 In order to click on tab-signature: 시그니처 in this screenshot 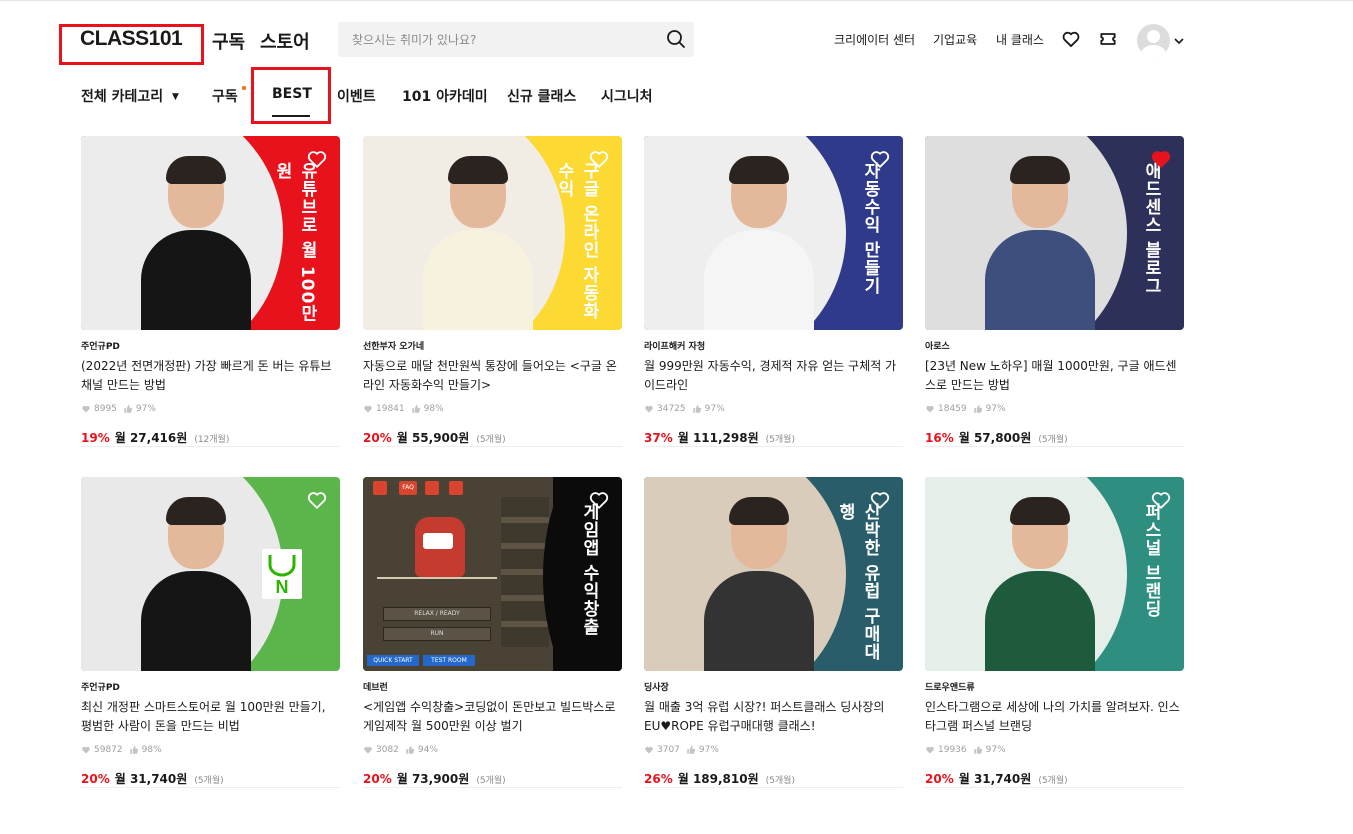, I will do `click(627, 96)`.